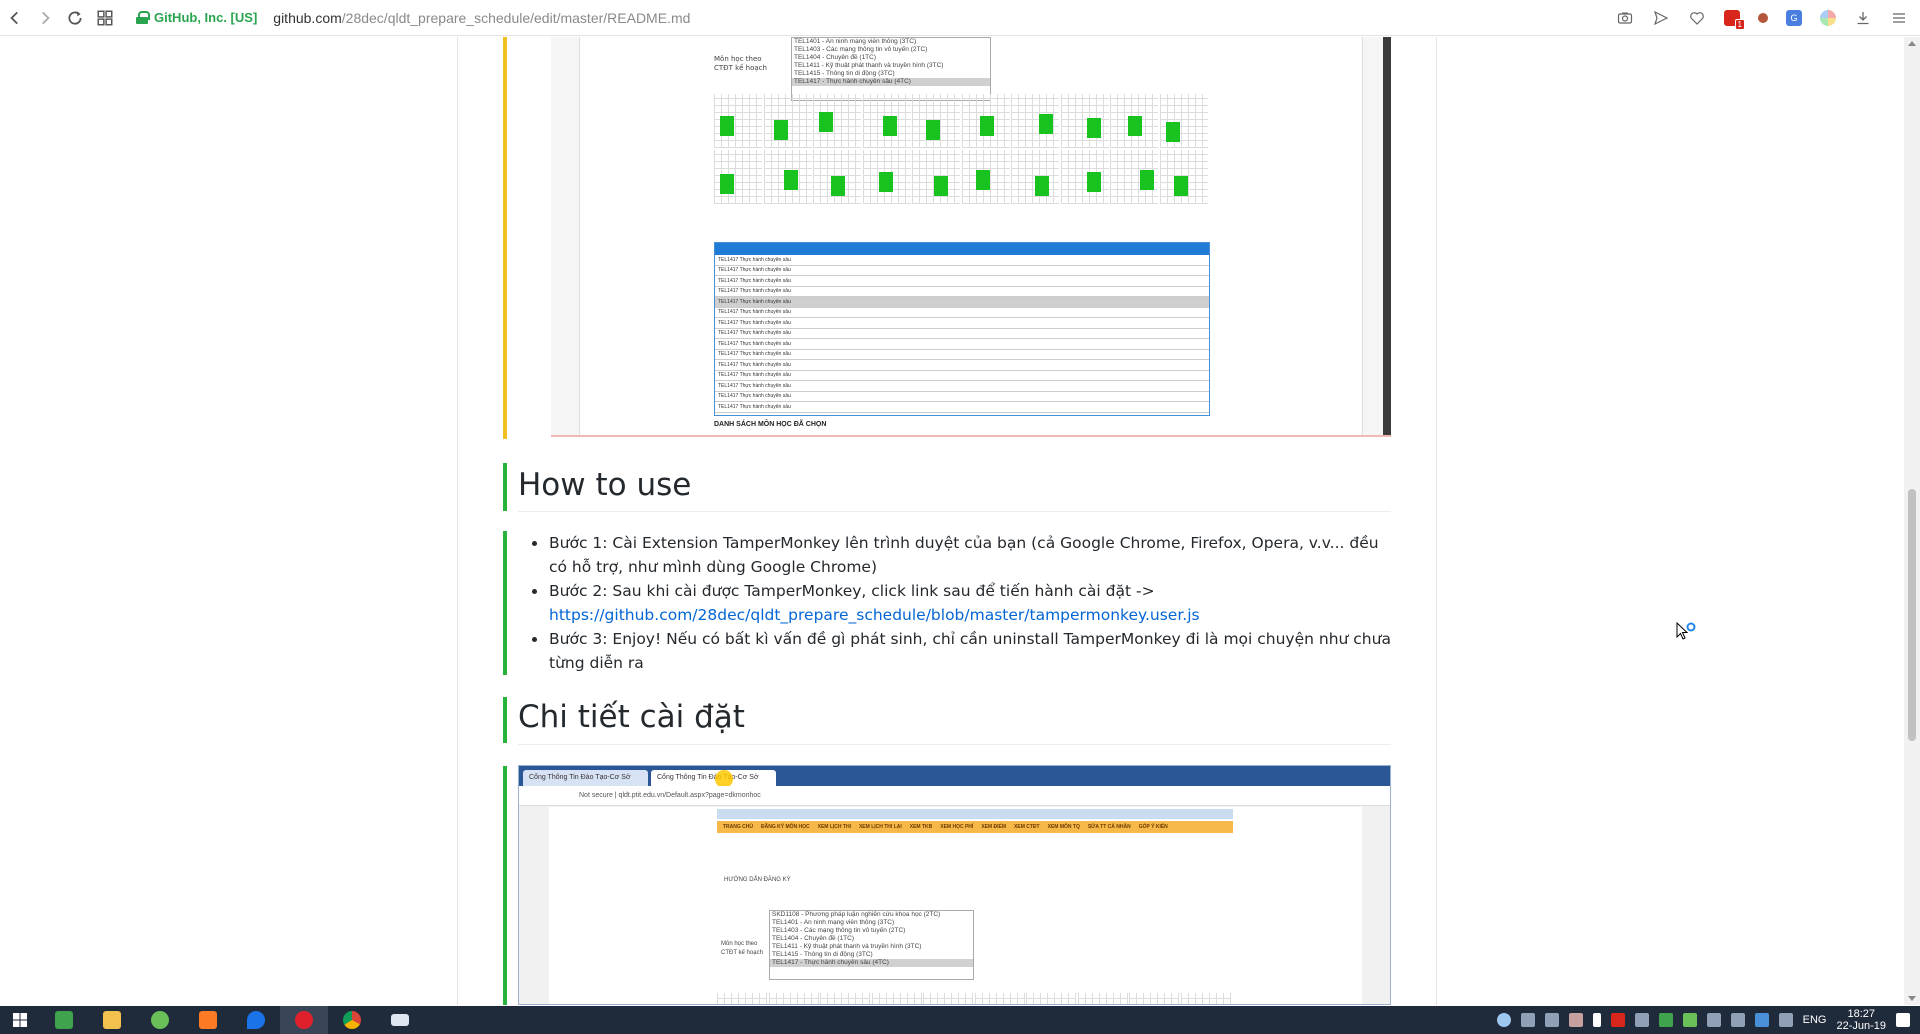 This screenshot has height=1034, width=1920. I want to click on preview-menu-item: XEM TKB, so click(921, 827).